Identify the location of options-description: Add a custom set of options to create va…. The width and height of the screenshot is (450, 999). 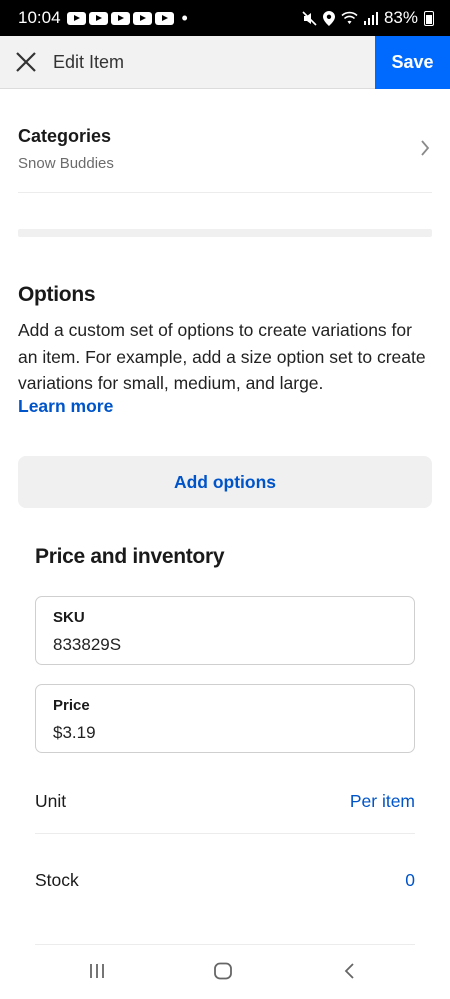
(222, 356).